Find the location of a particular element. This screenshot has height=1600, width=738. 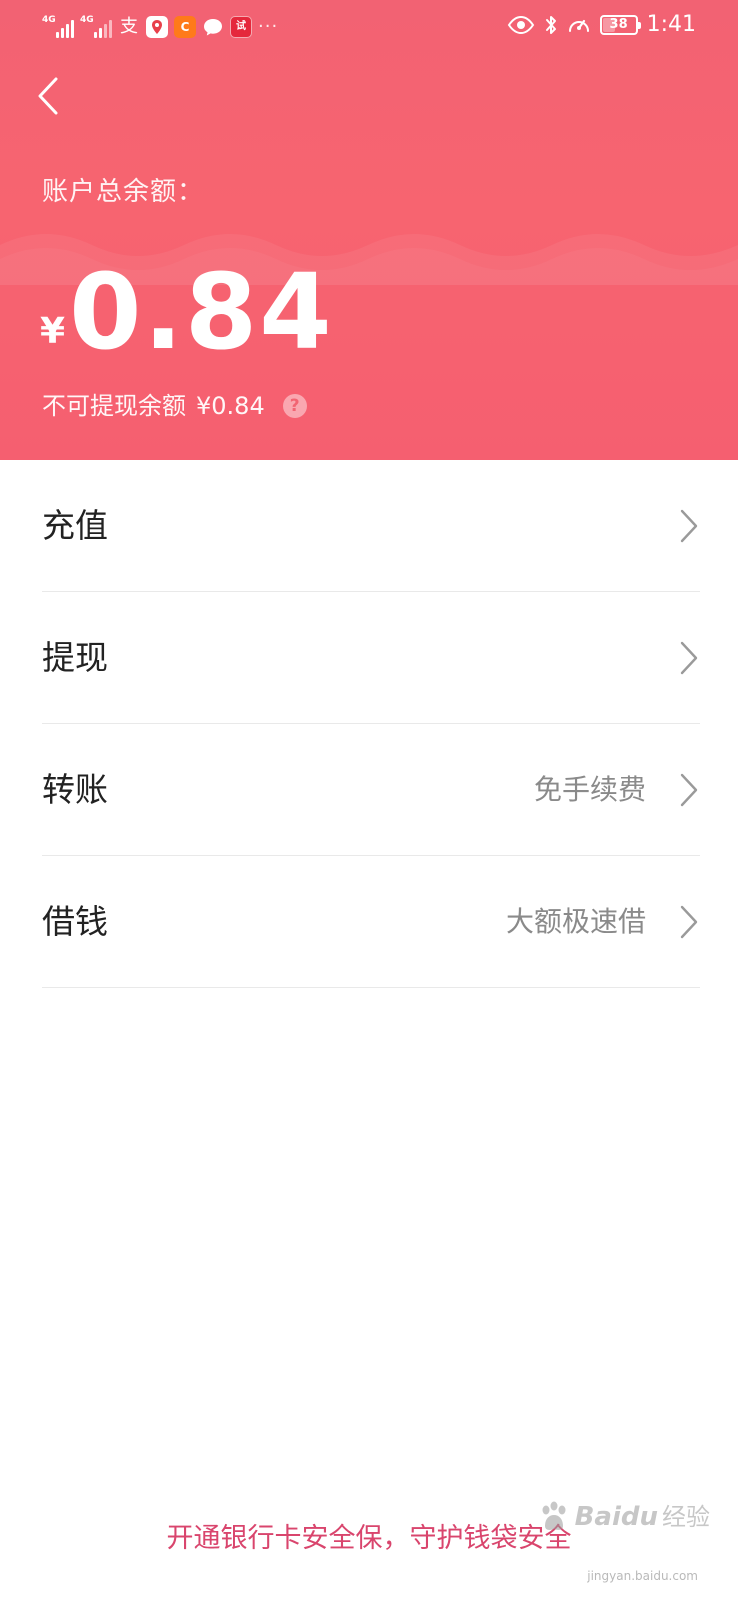

signal-strength-icon-2: 4G is located at coordinates (96, 27).